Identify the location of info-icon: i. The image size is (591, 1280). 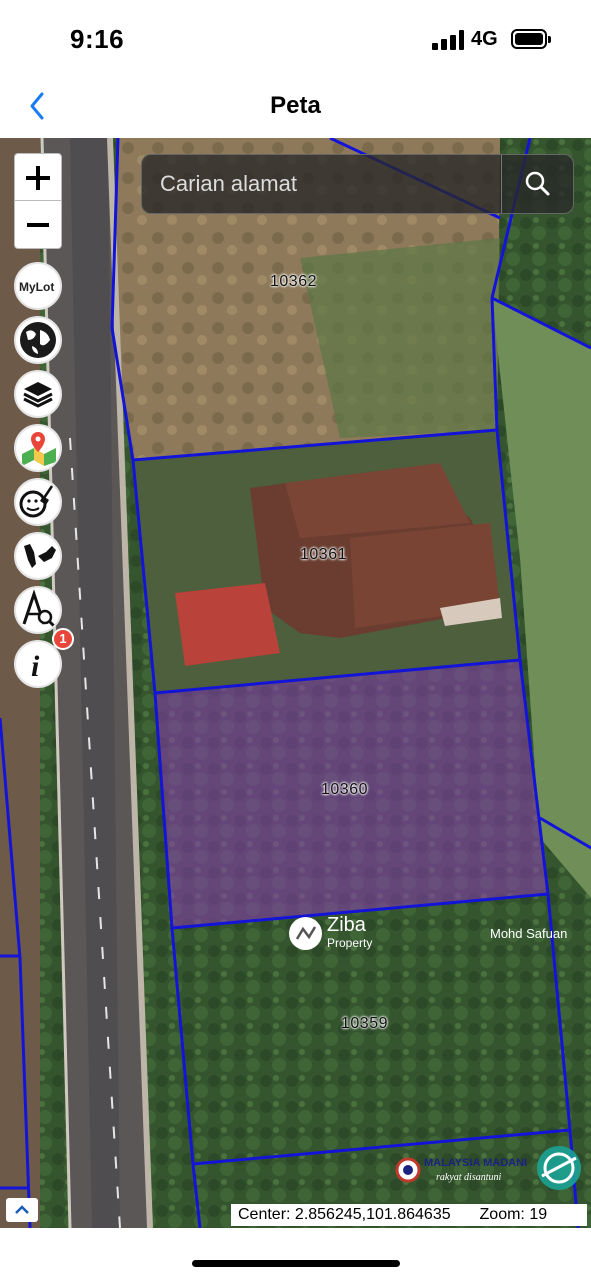
(35, 666).